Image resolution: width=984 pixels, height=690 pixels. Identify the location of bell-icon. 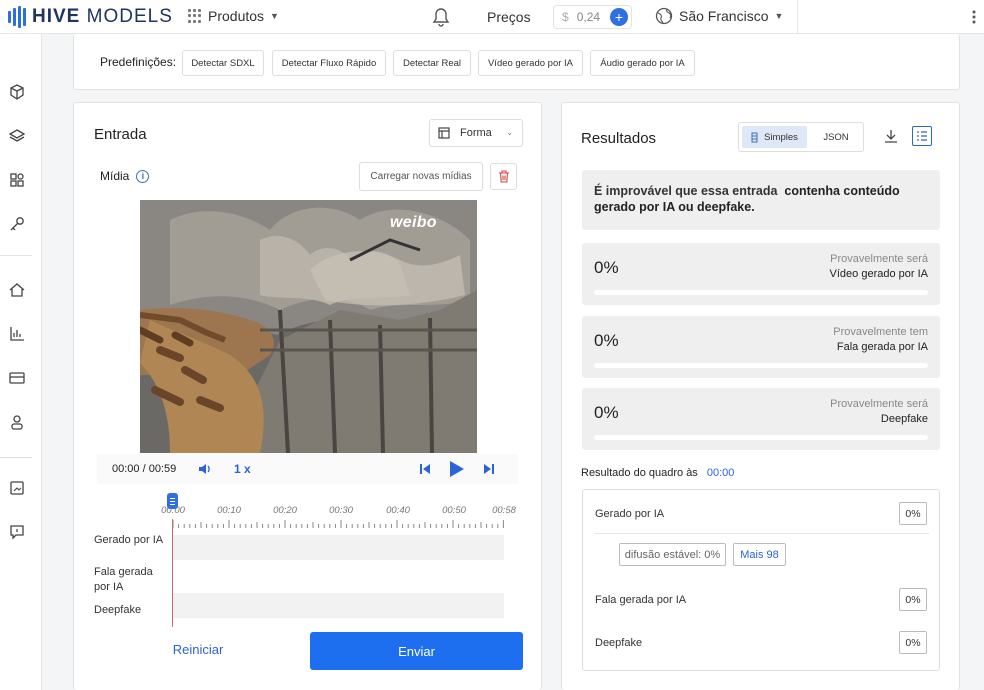
(441, 17).